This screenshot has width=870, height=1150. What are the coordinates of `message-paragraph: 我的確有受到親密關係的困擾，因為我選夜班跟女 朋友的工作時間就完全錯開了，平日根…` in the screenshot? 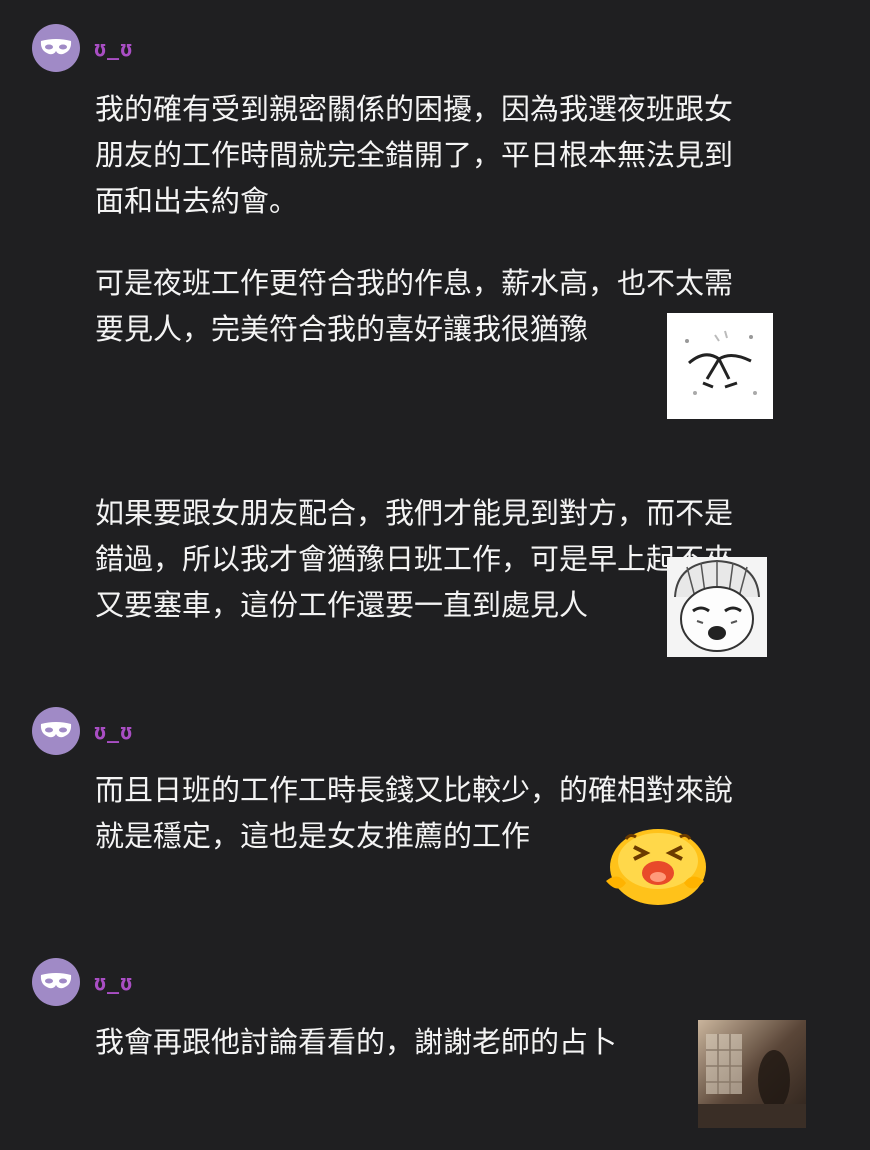 It's located at (414, 155).